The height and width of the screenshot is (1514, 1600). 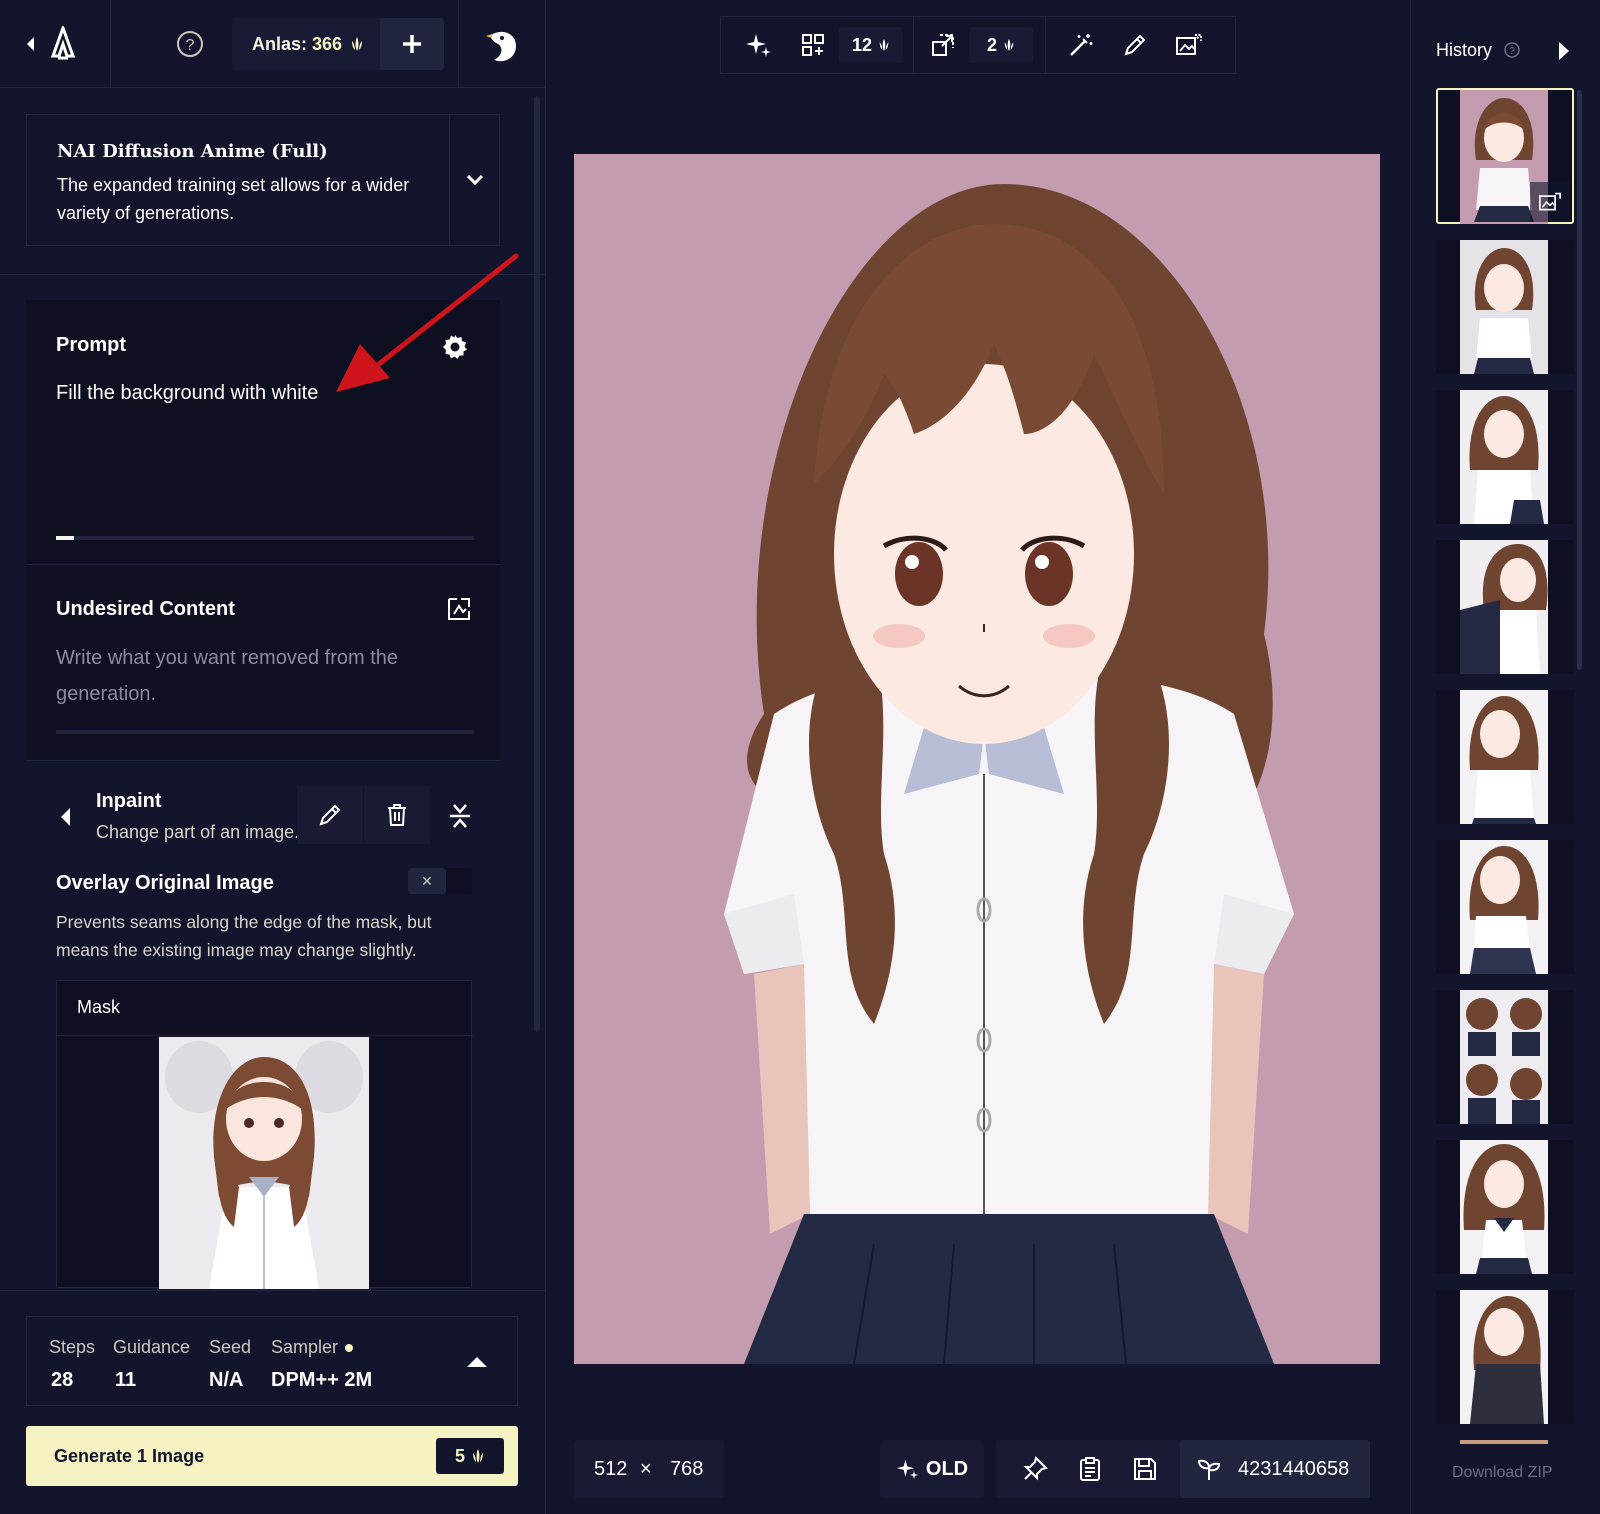 I want to click on seed-display: 4231440658, so click(x=1275, y=1469).